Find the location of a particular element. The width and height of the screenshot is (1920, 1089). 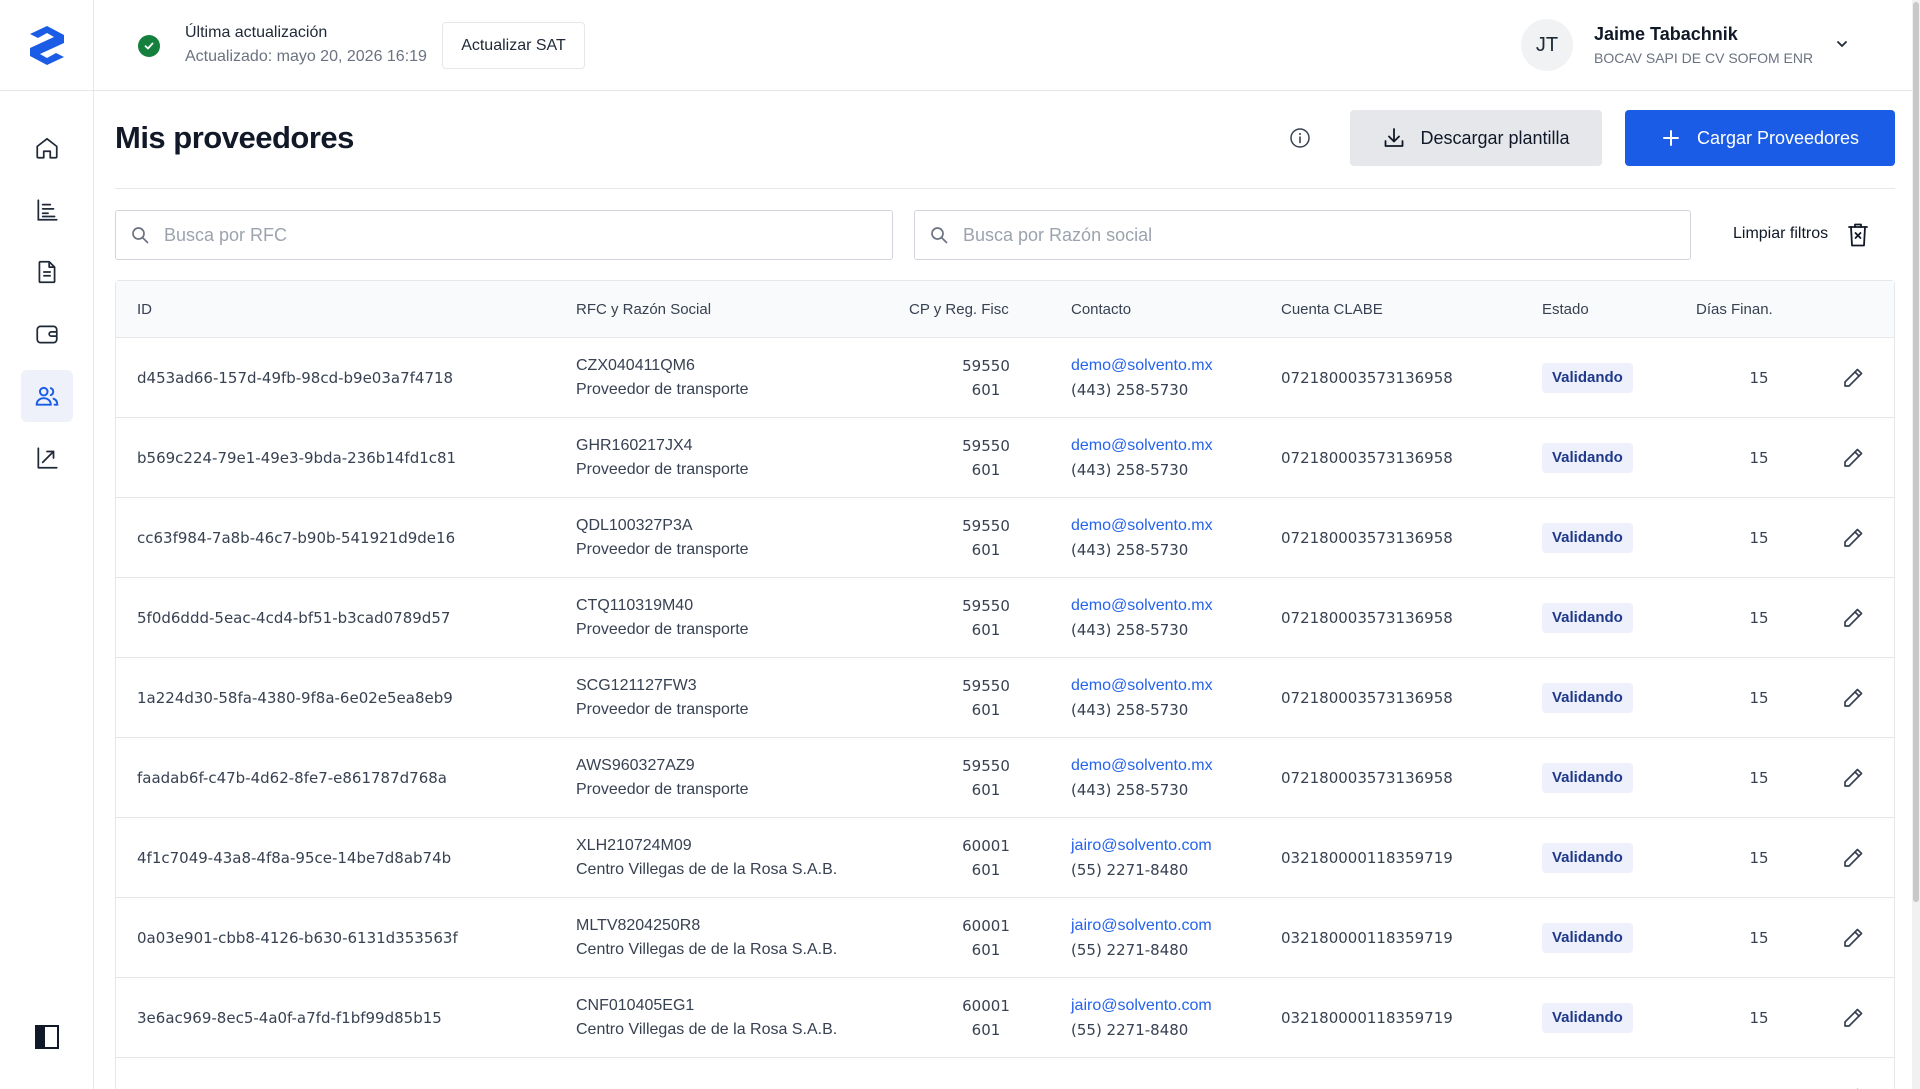

status-badge: Validando is located at coordinates (1587, 778).